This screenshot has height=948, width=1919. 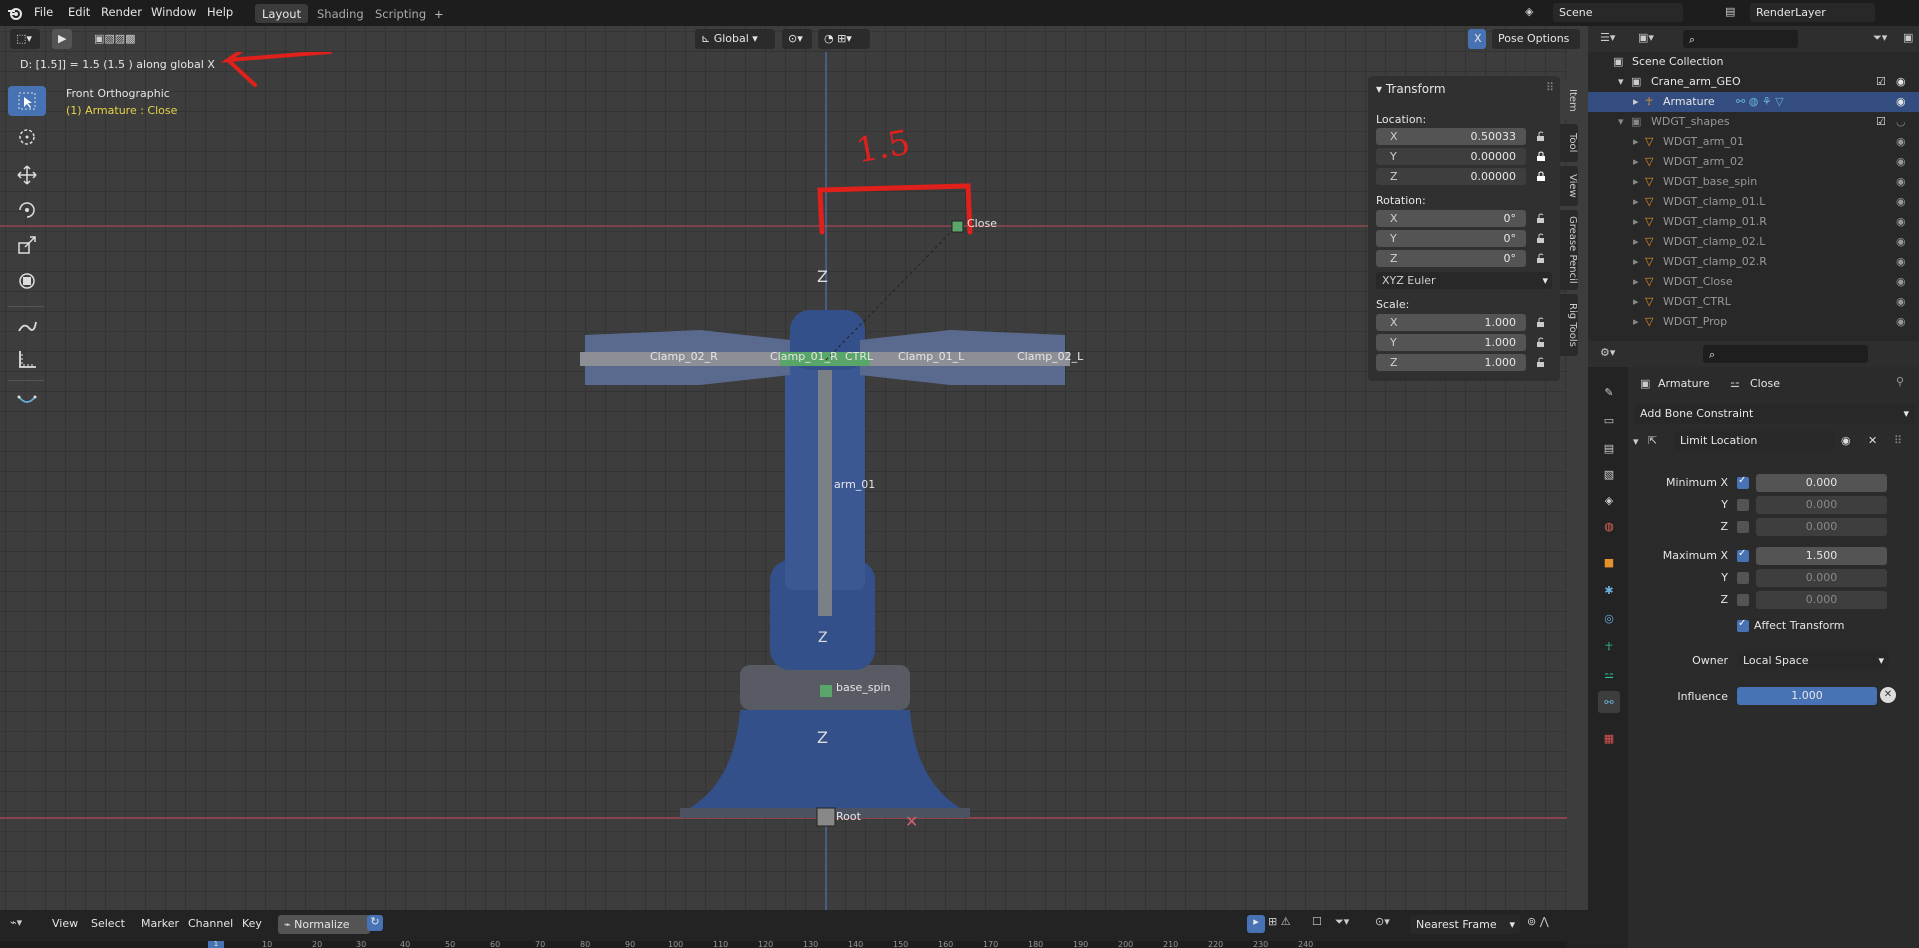 What do you see at coordinates (1908, 37) in the screenshot?
I see `new-collection-icon: ▣` at bounding box center [1908, 37].